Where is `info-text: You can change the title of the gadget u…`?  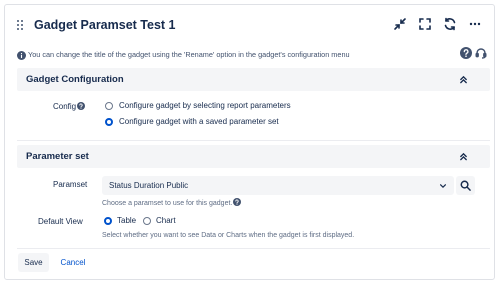 info-text: You can change the title of the gadget u… is located at coordinates (189, 54).